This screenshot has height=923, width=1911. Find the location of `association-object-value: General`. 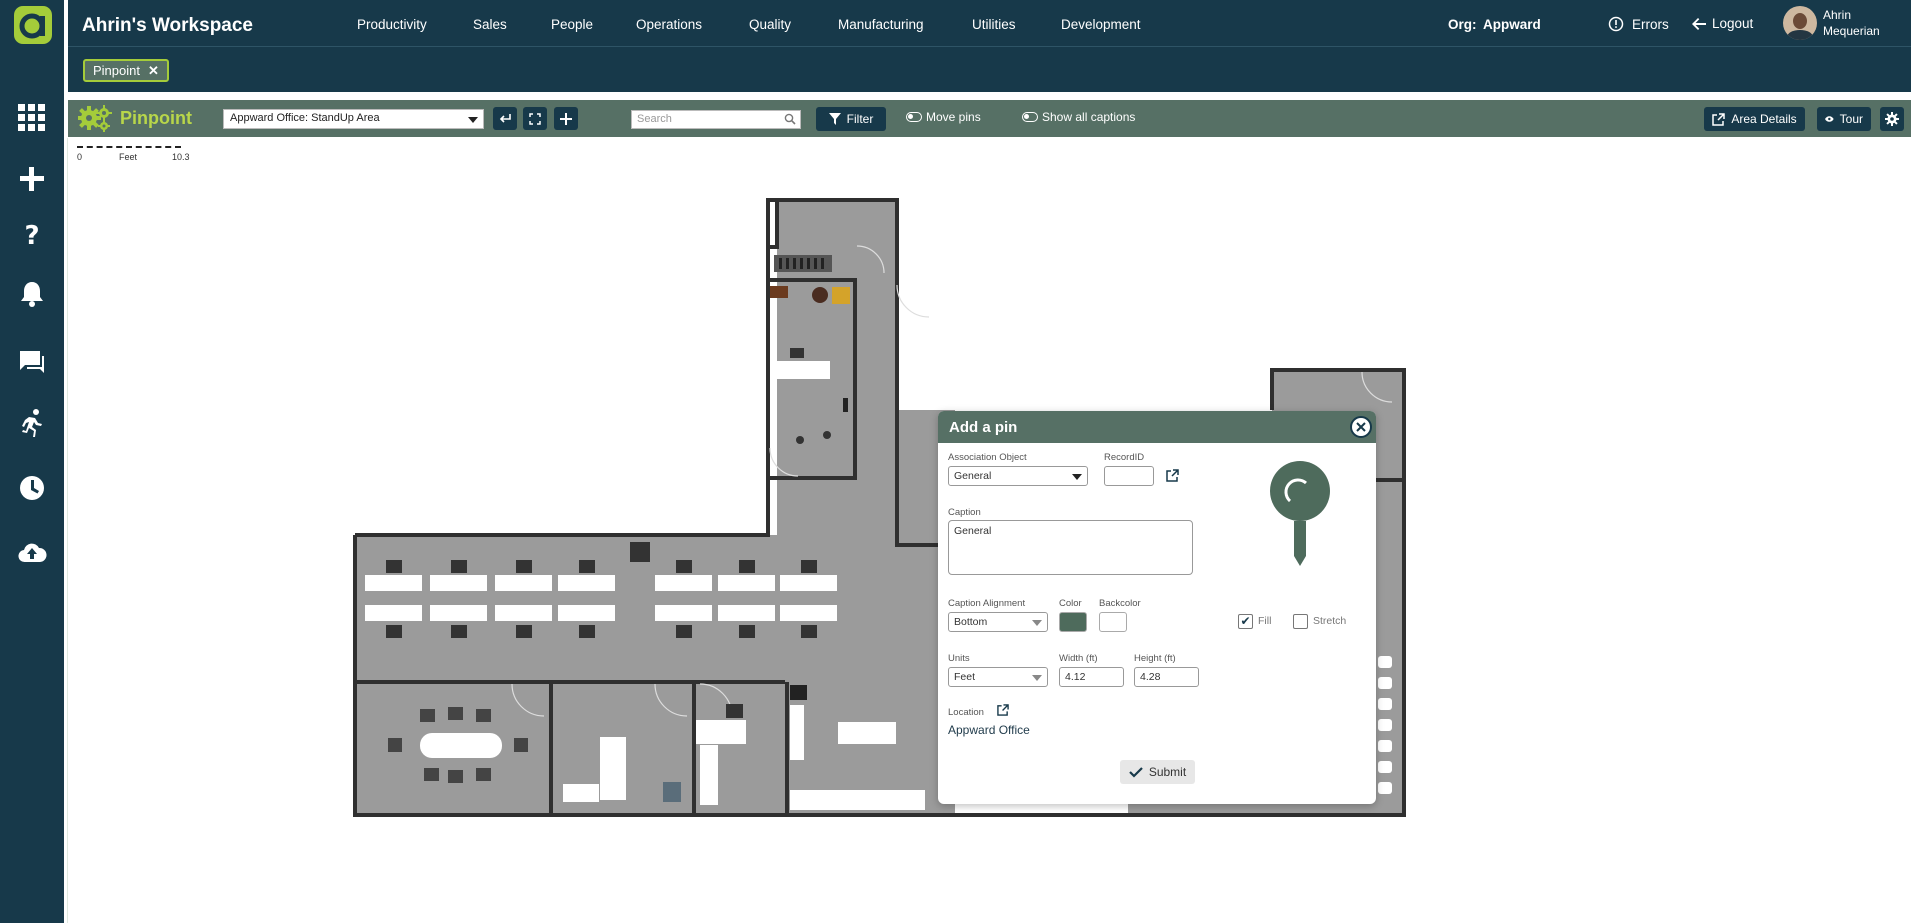

association-object-value: General is located at coordinates (973, 476).